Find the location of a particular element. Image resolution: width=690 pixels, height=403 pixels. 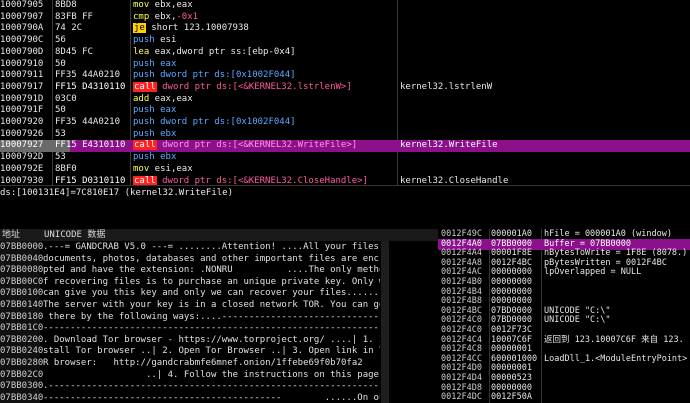

instruction-token: ebx,eax is located at coordinates (171, 5).